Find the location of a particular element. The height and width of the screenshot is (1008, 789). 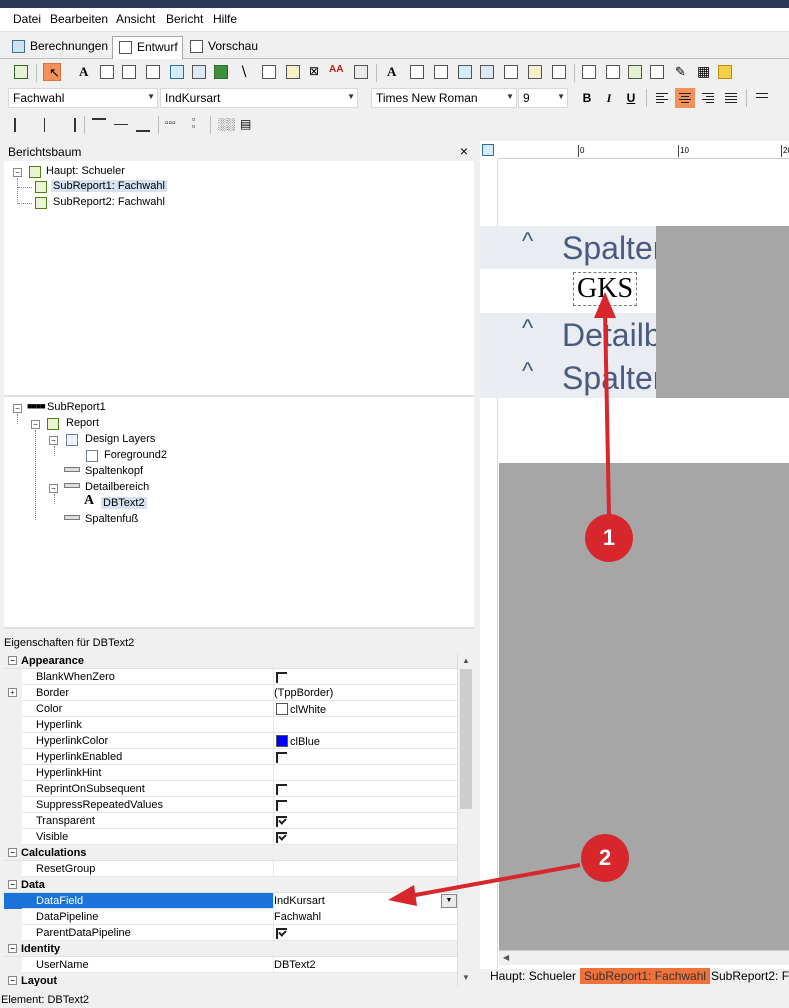

callout-badge-2: 2 is located at coordinates (605, 858).